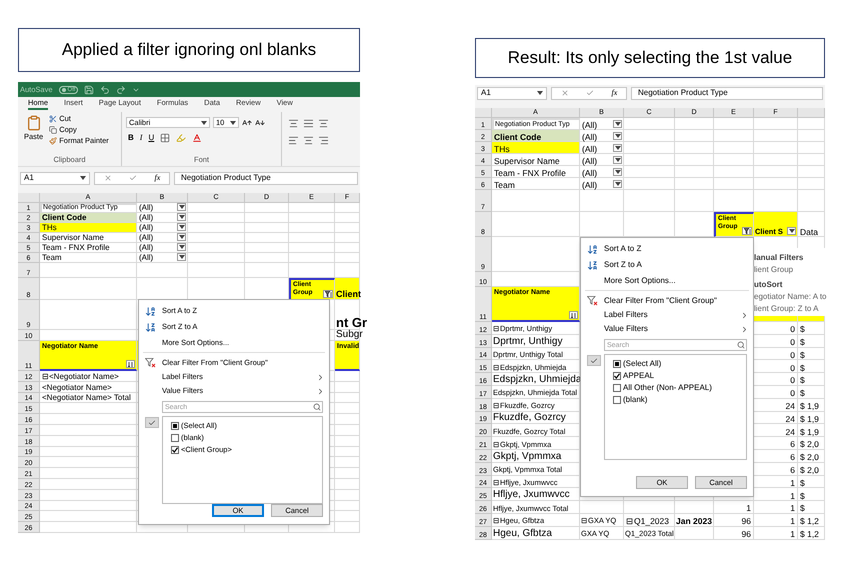 This screenshot has width=860, height=580. Describe the element at coordinates (181, 138) in the screenshot. I see `highlighter-icon` at that location.